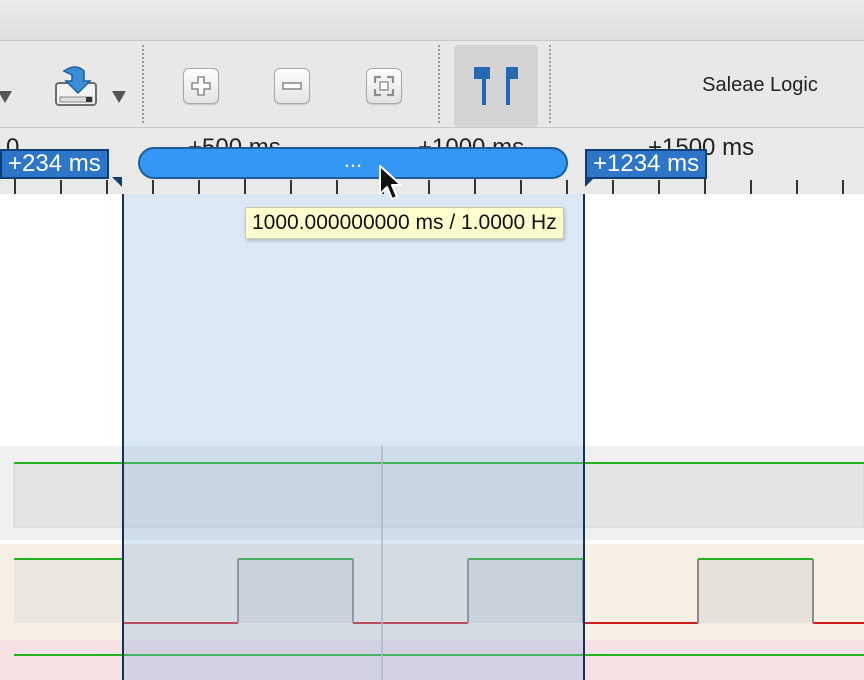 The image size is (864, 680). What do you see at coordinates (646, 164) in the screenshot?
I see `timing-marker-right-label: +1234 ms` at bounding box center [646, 164].